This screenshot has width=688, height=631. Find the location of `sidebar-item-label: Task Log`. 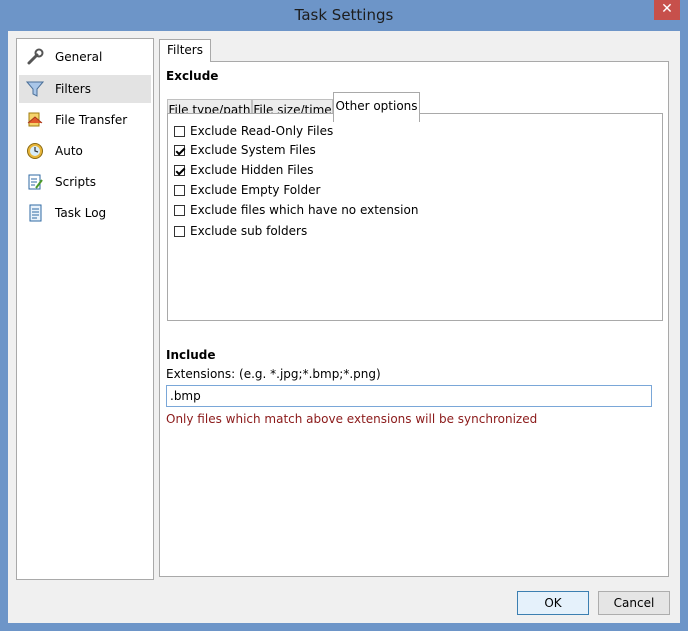

sidebar-item-label: Task Log is located at coordinates (81, 213).